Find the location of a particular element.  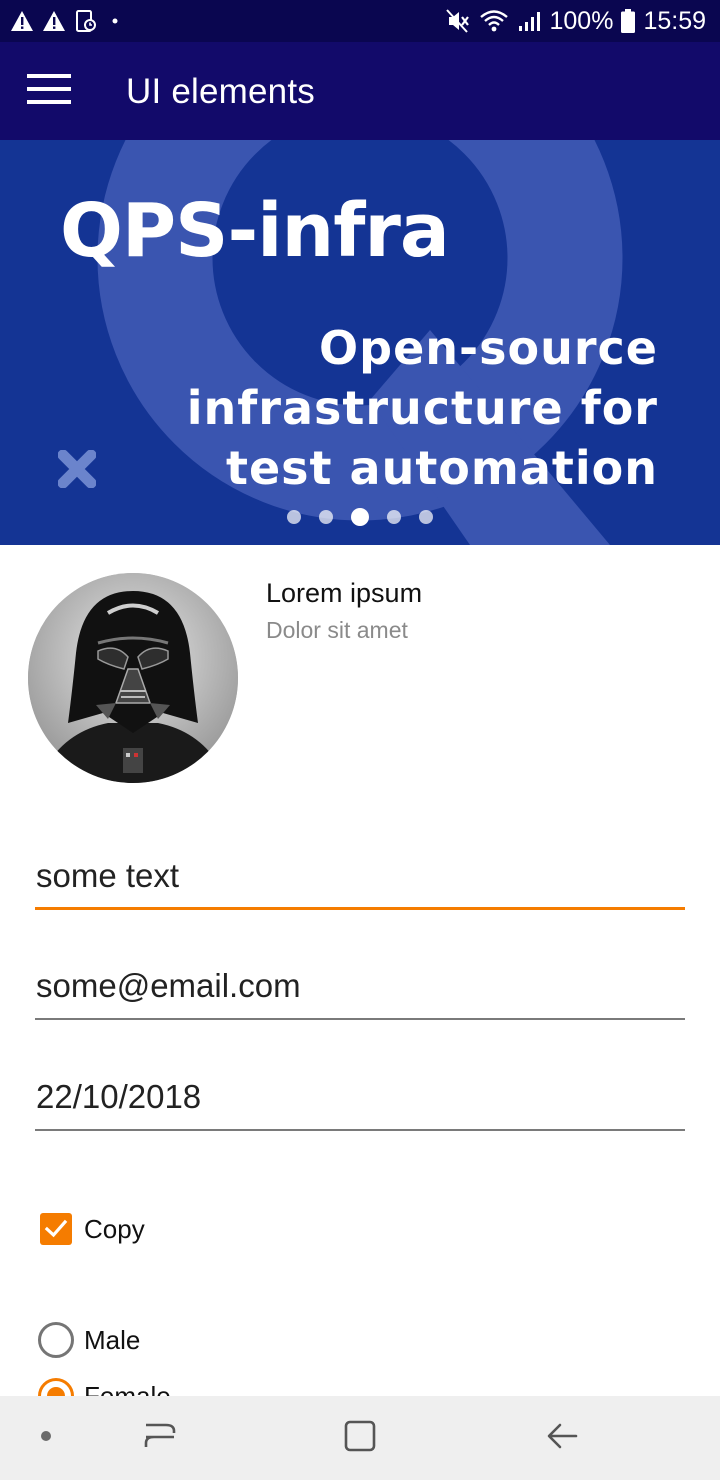

carousel-indicator is located at coordinates (360, 517).